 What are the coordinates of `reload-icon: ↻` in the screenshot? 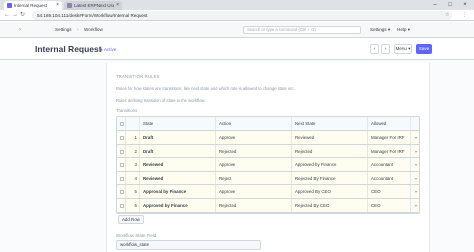 It's located at (22, 15).